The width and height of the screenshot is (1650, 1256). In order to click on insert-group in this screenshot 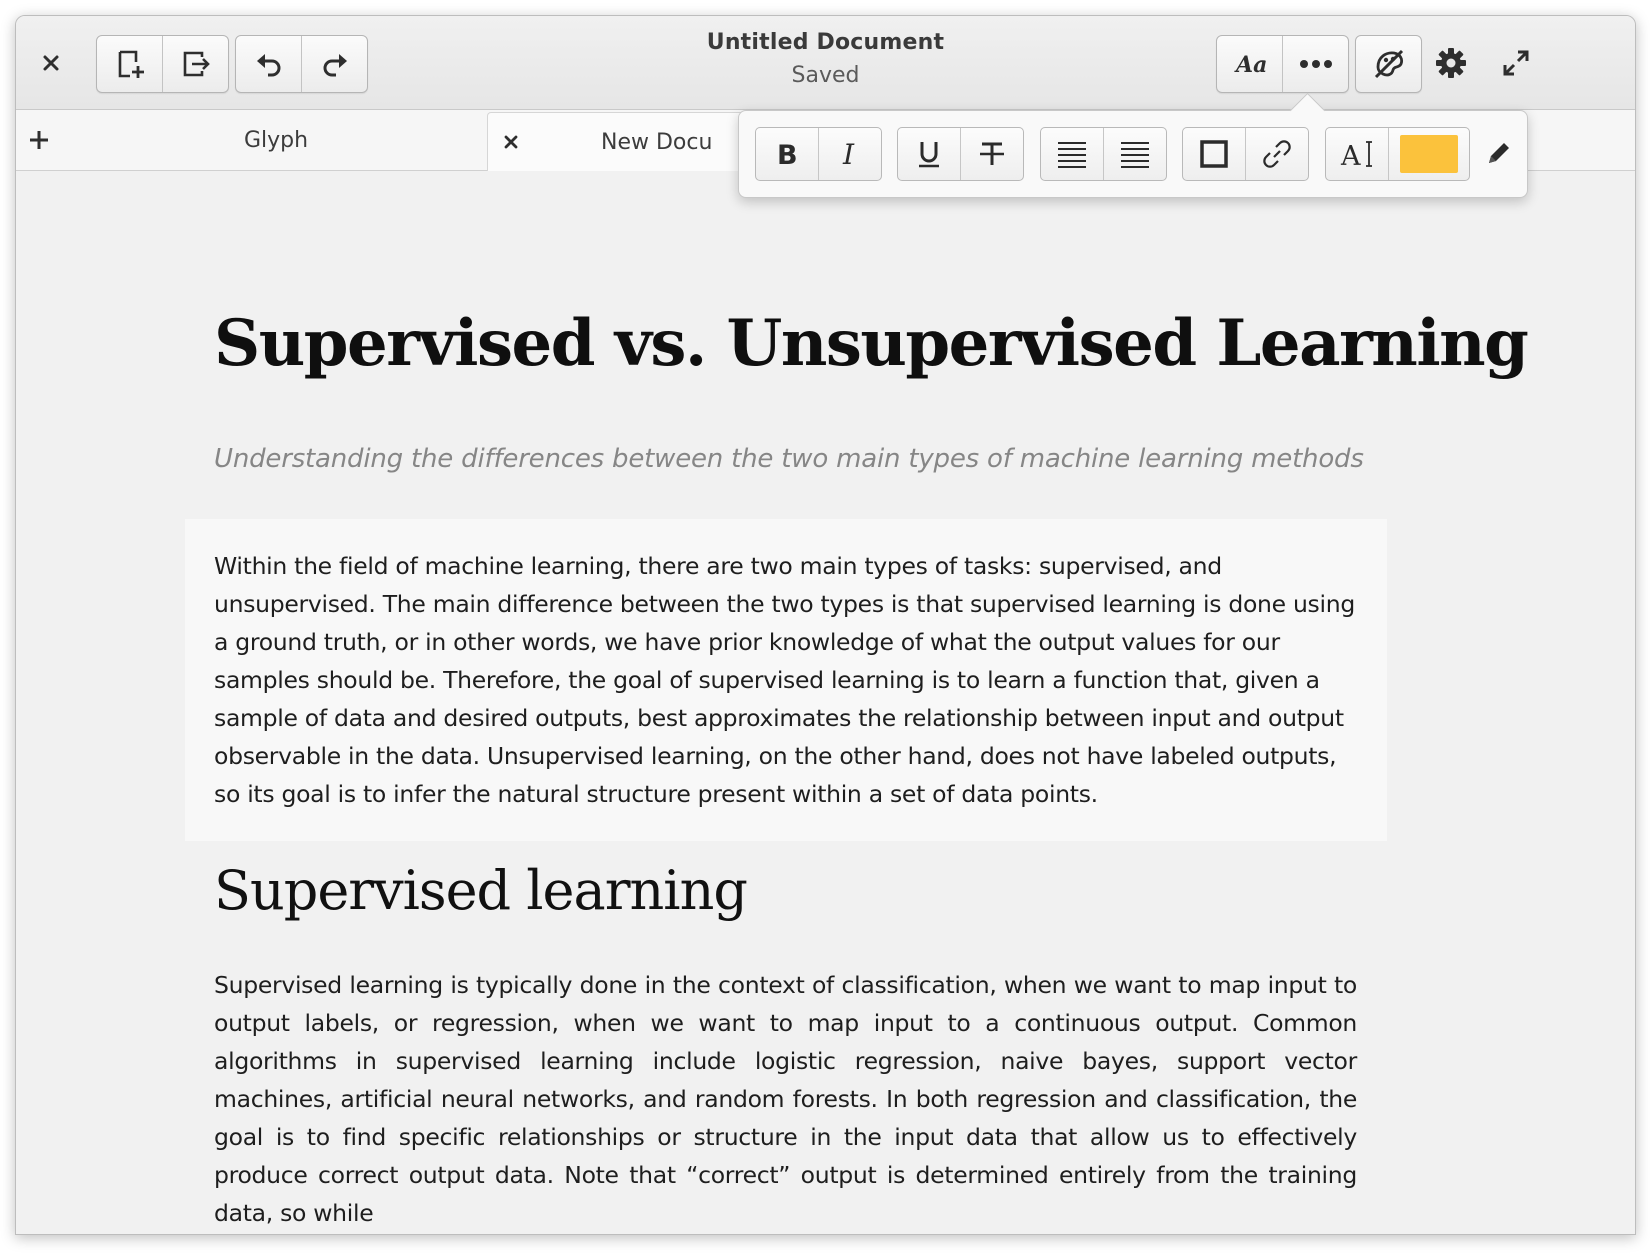, I will do `click(1245, 154)`.